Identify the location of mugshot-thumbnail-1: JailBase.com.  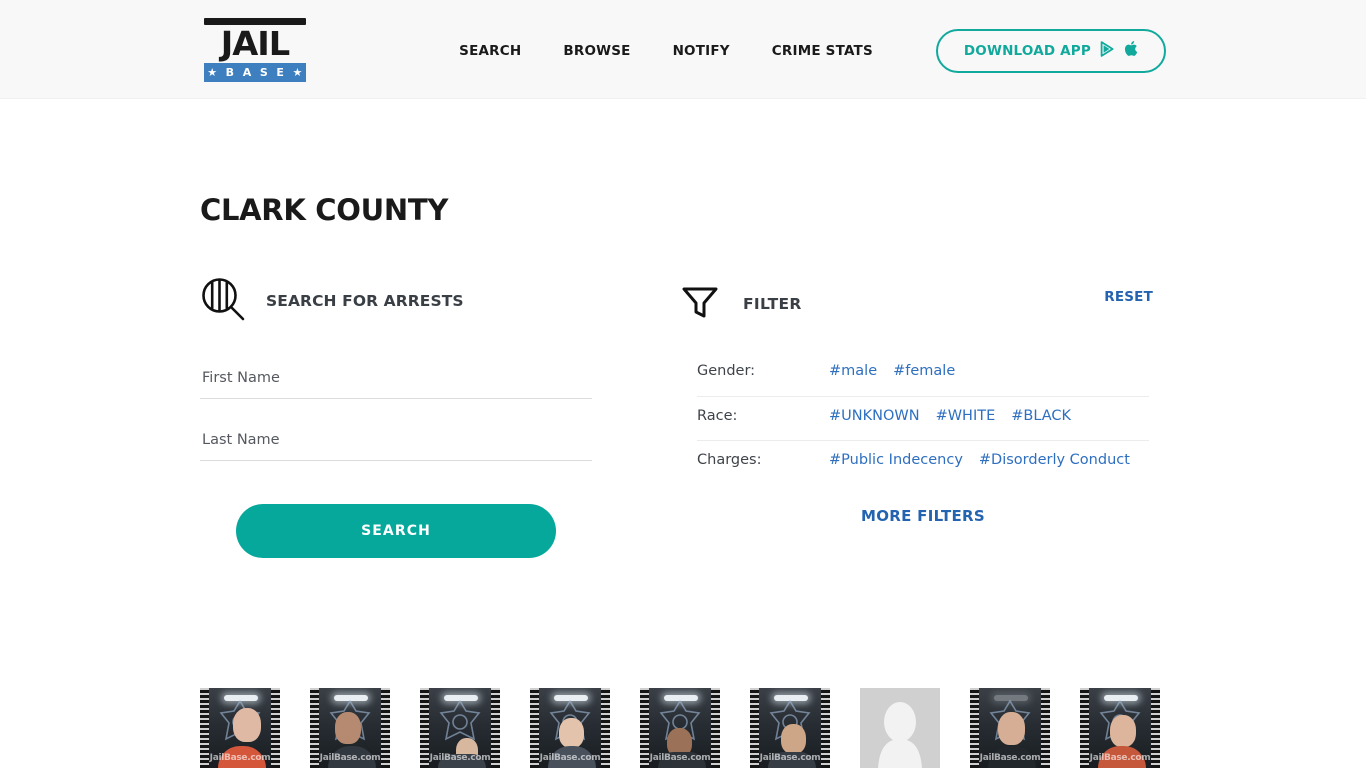
(240, 728).